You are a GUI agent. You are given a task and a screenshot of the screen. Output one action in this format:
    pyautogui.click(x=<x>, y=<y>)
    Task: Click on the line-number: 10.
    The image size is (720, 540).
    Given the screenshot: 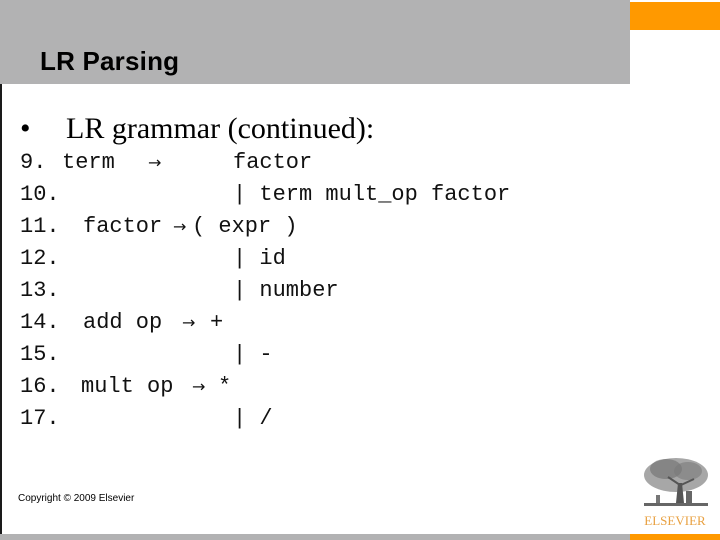 What is the action you would take?
    pyautogui.click(x=40, y=194)
    